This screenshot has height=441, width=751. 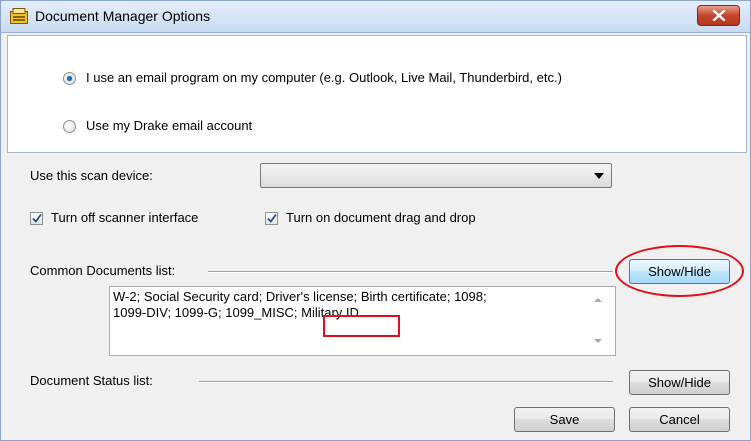 What do you see at coordinates (679, 382) in the screenshot?
I see `status-docs-show-hide-button: Show/Hide` at bounding box center [679, 382].